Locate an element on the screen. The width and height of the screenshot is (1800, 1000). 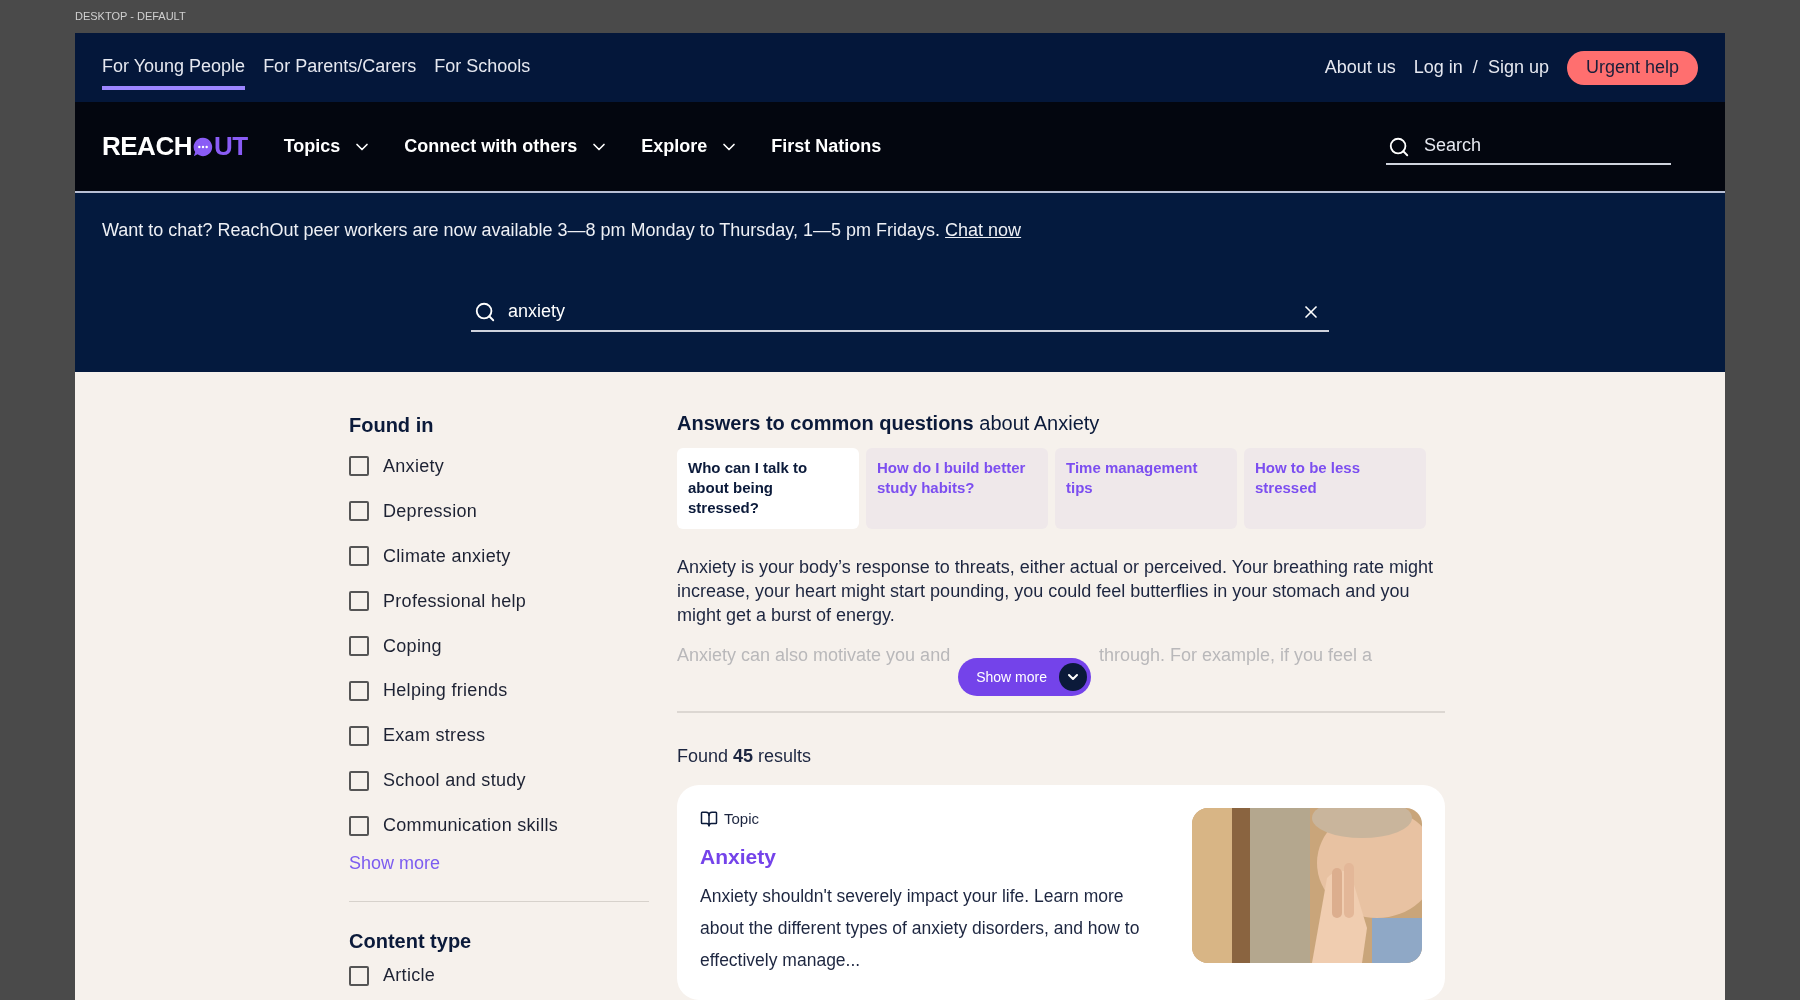
nav-item: Connect with others is located at coordinates (507, 146).